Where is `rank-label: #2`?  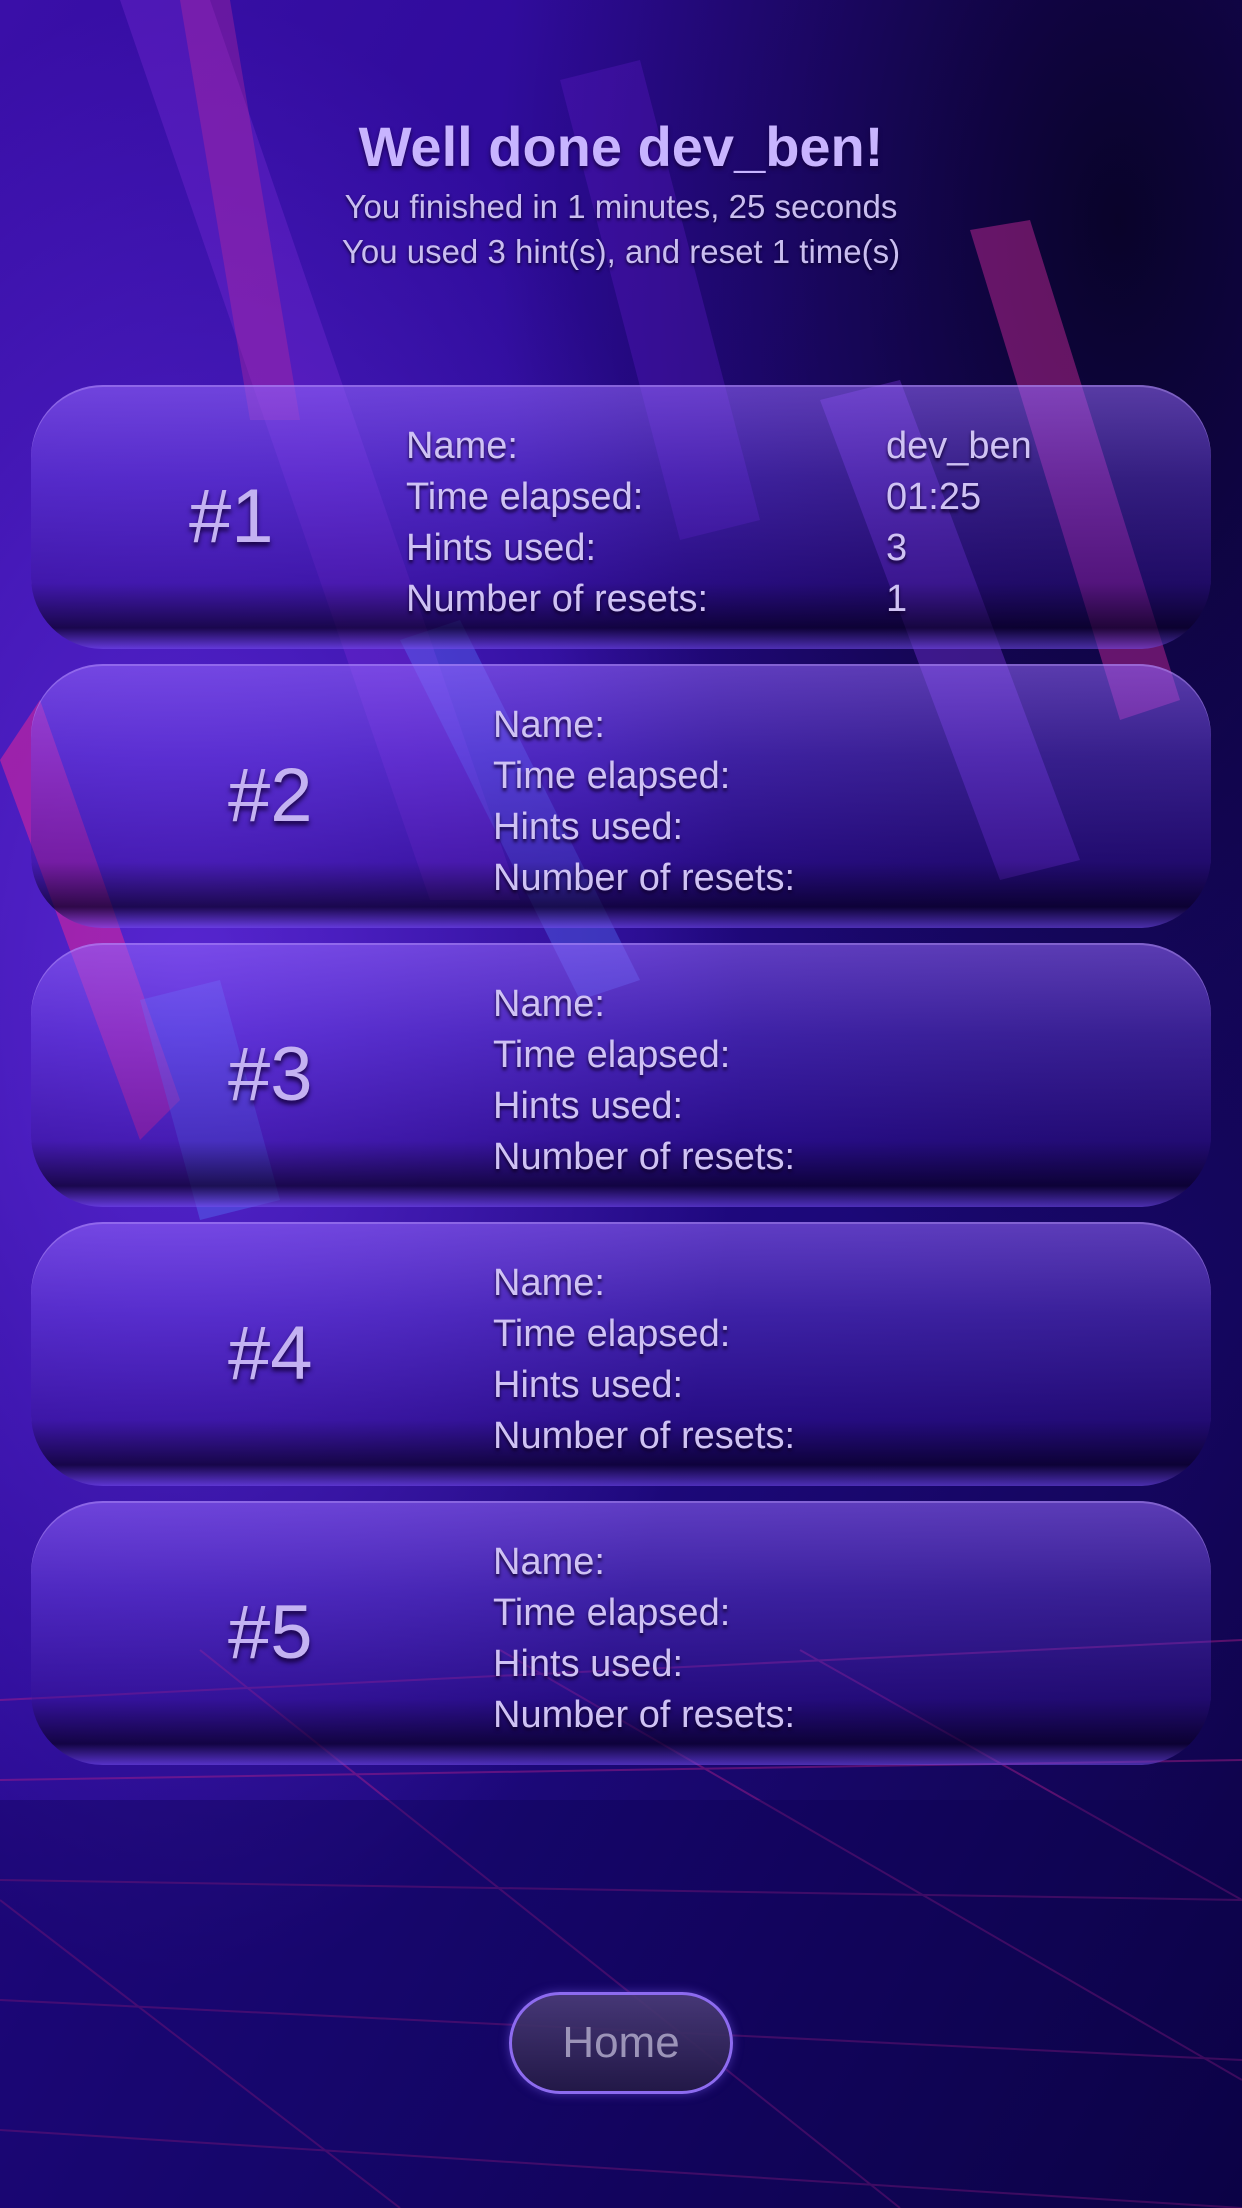
rank-label: #2 is located at coordinates (270, 795).